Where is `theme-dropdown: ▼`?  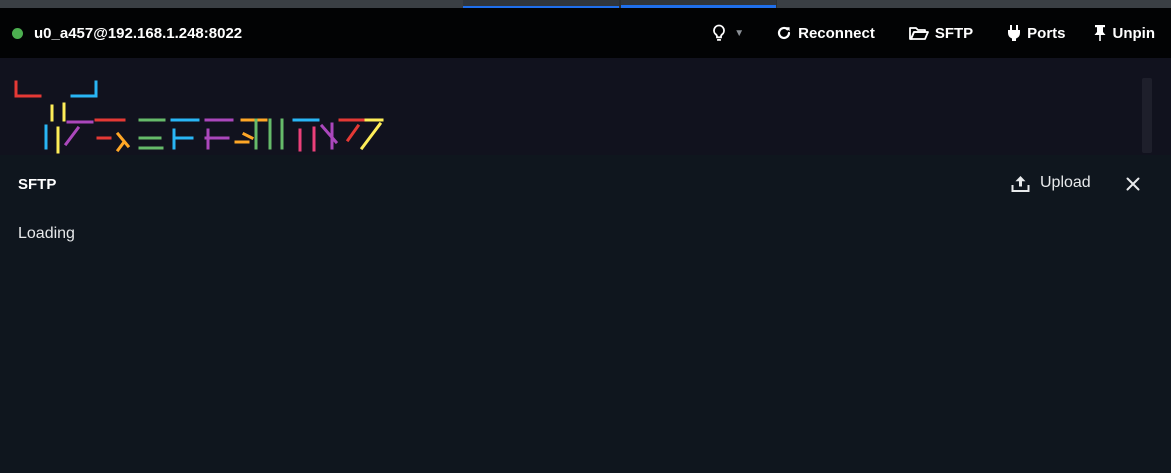 theme-dropdown: ▼ is located at coordinates (728, 33).